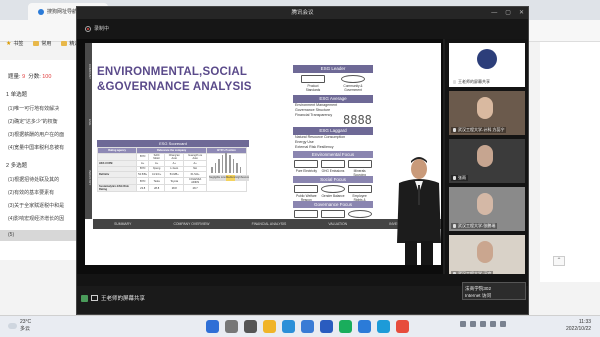  What do you see at coordinates (19, 325) in the screenshot?
I see `weather-widget: 23°C 多云` at bounding box center [19, 325].